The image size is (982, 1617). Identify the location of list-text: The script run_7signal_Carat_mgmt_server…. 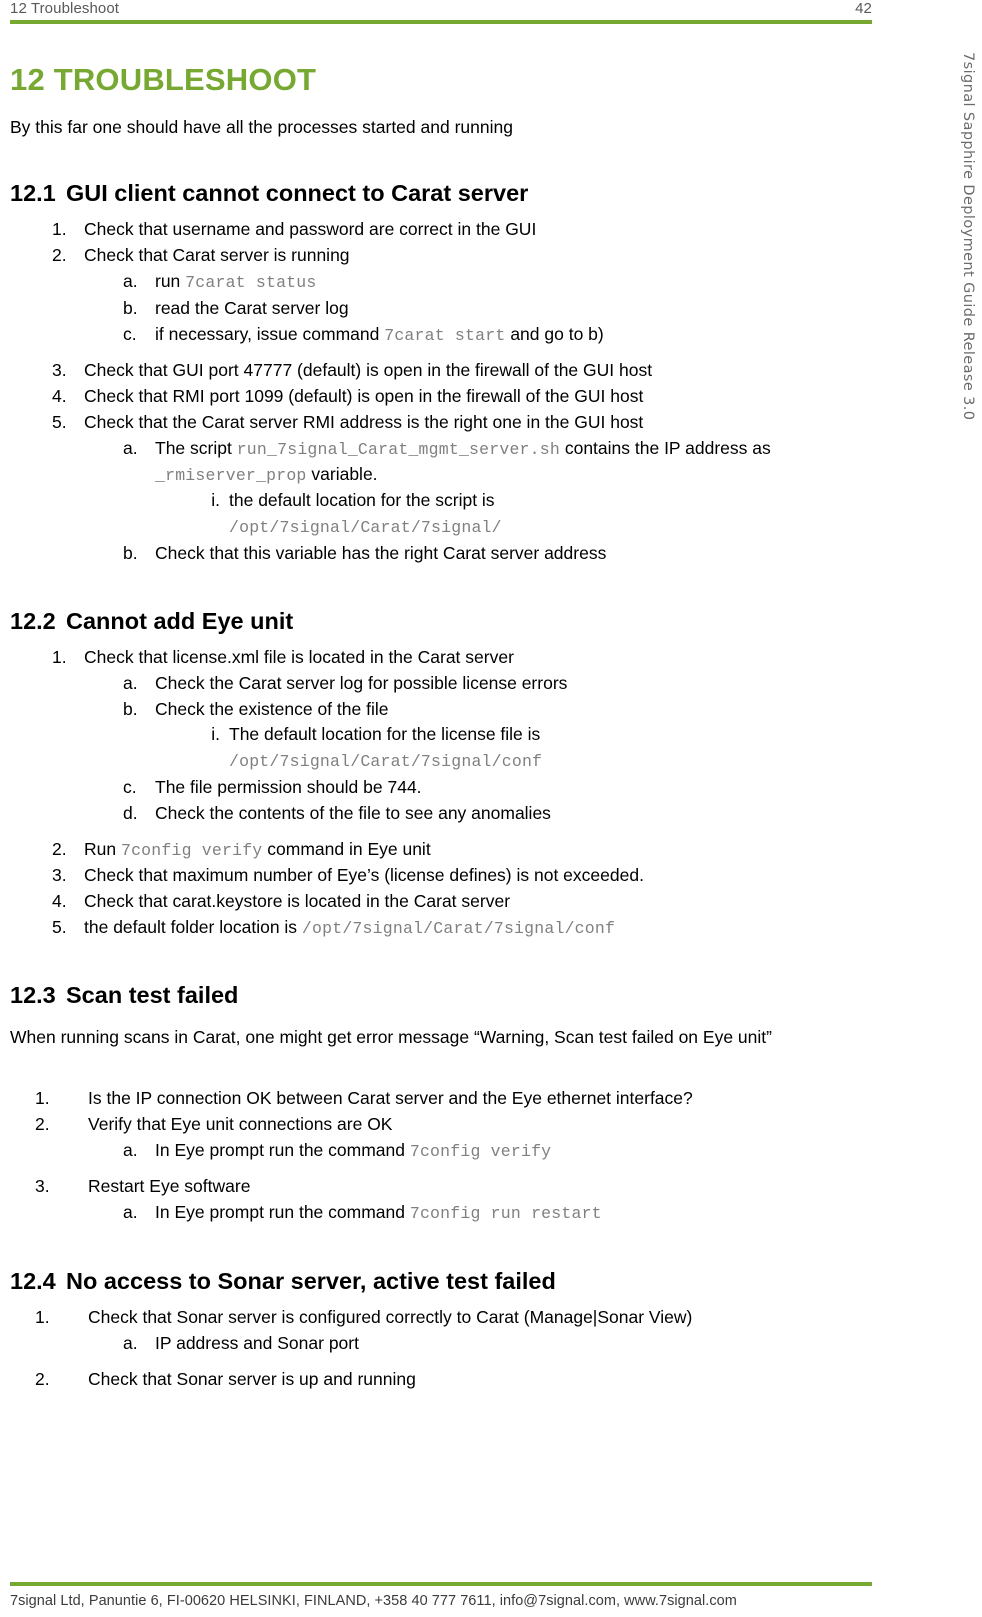
(513, 462).